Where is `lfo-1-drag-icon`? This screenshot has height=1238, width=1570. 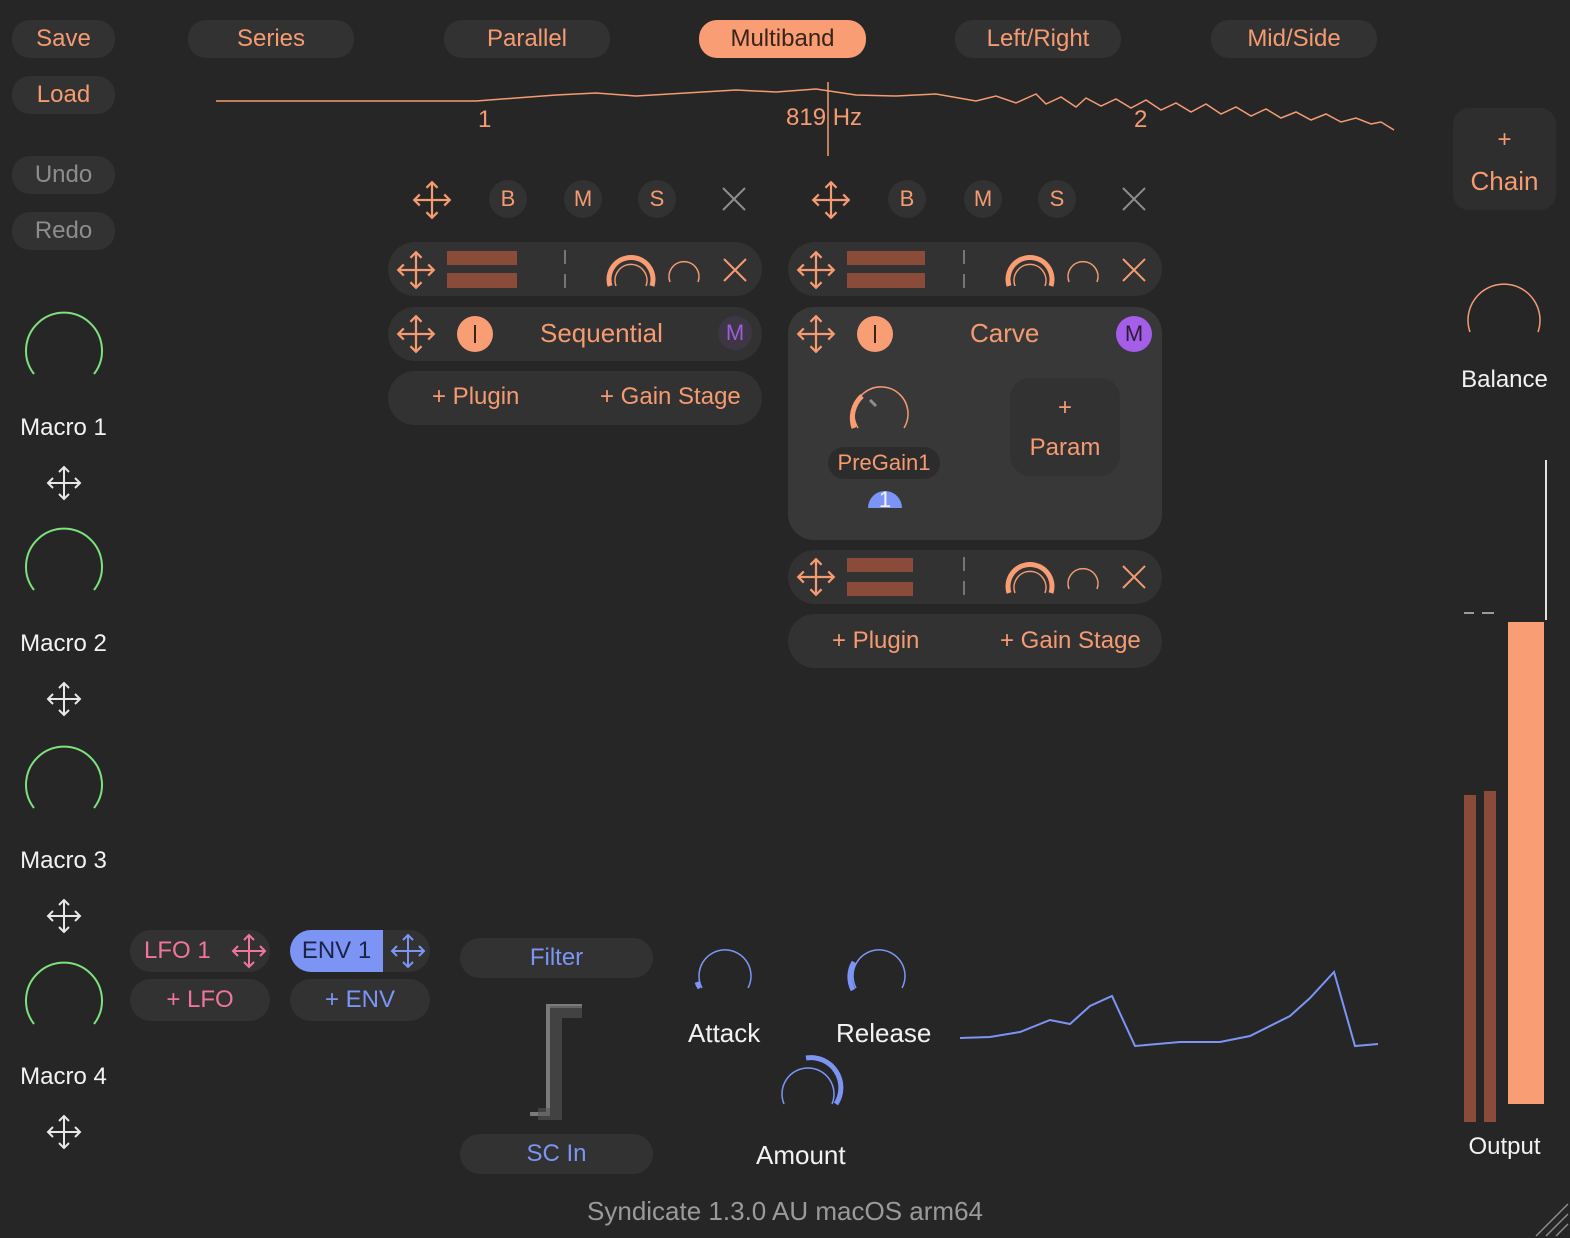
lfo-1-drag-icon is located at coordinates (249, 951).